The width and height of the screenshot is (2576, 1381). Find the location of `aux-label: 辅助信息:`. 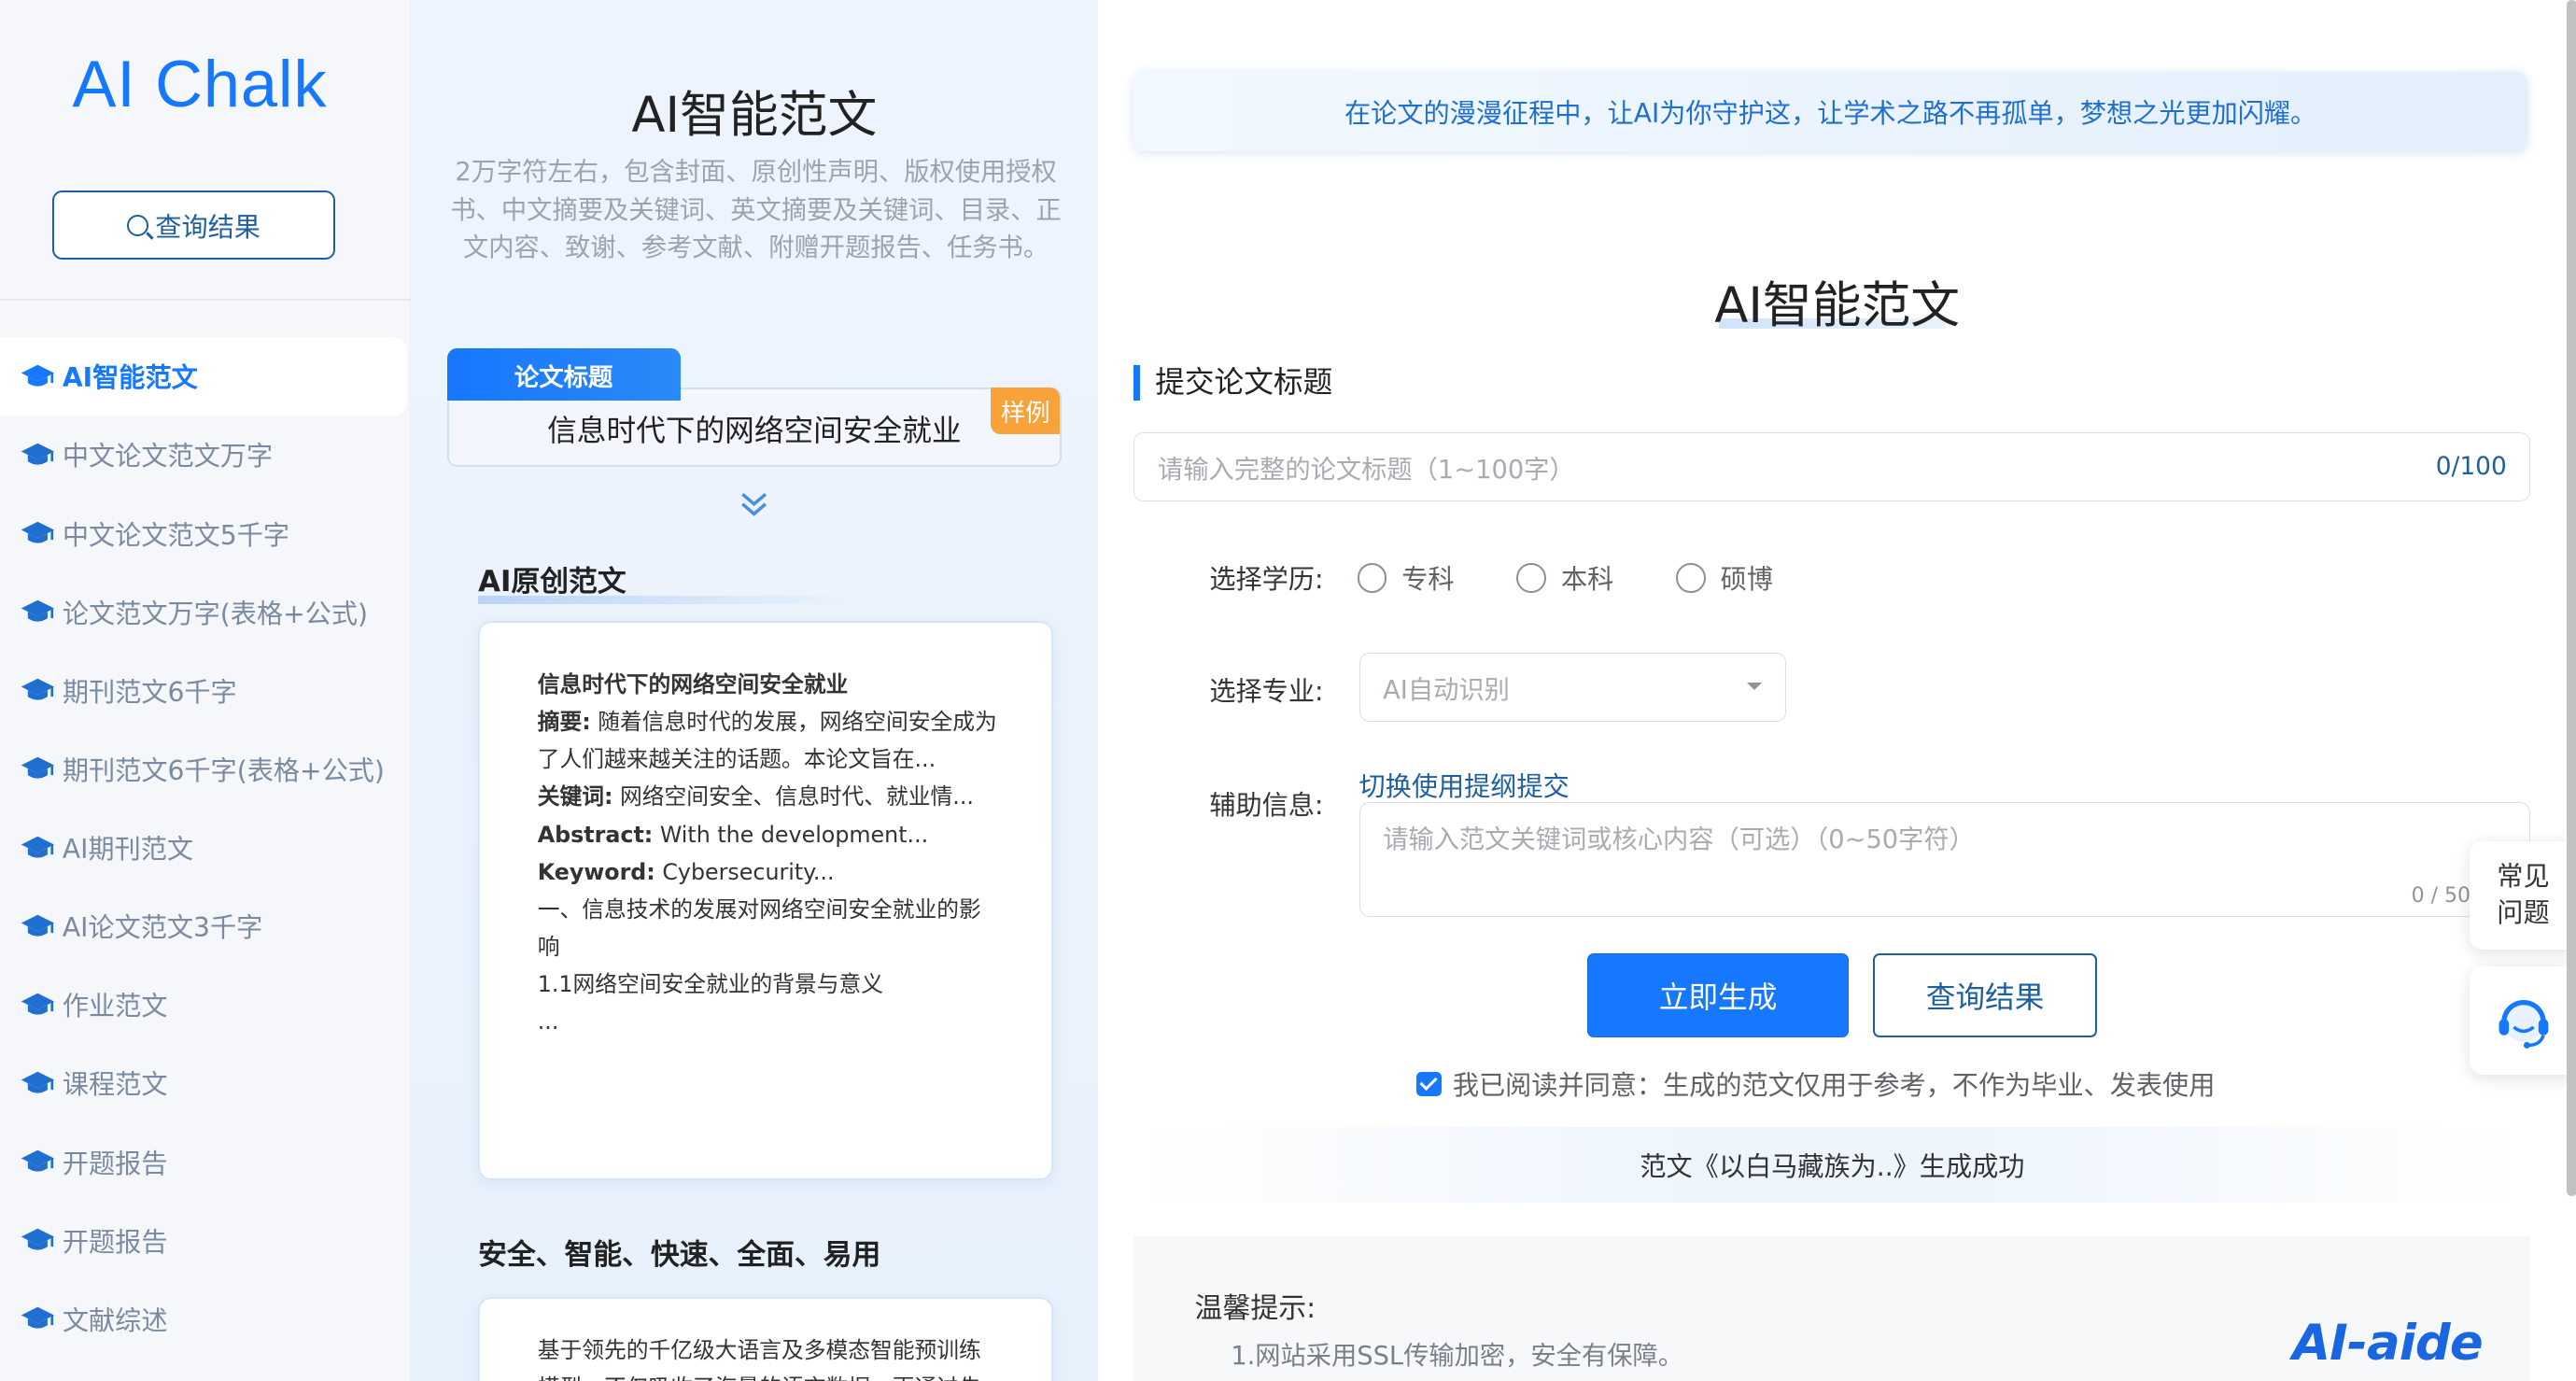

aux-label: 辅助信息: is located at coordinates (1266, 805).